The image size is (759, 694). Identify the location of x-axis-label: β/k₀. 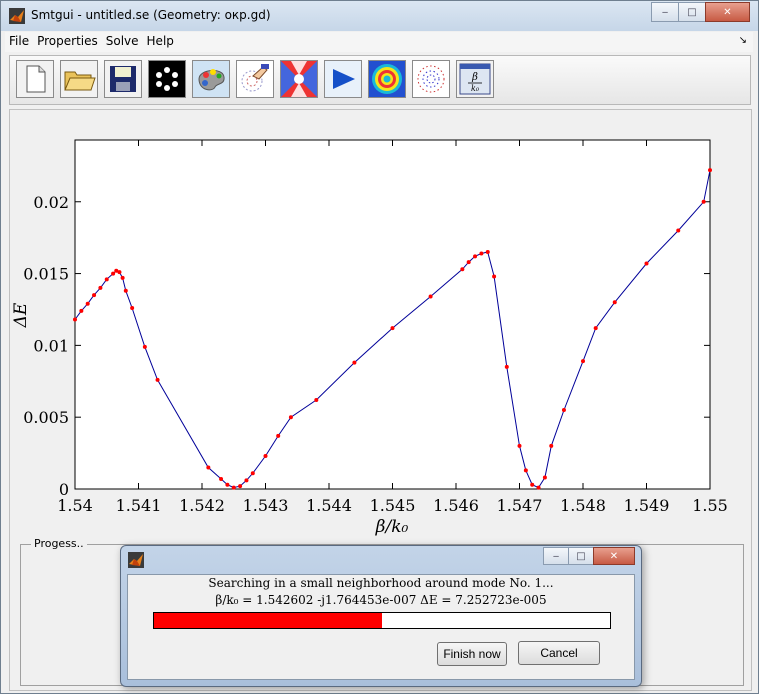
(392, 527).